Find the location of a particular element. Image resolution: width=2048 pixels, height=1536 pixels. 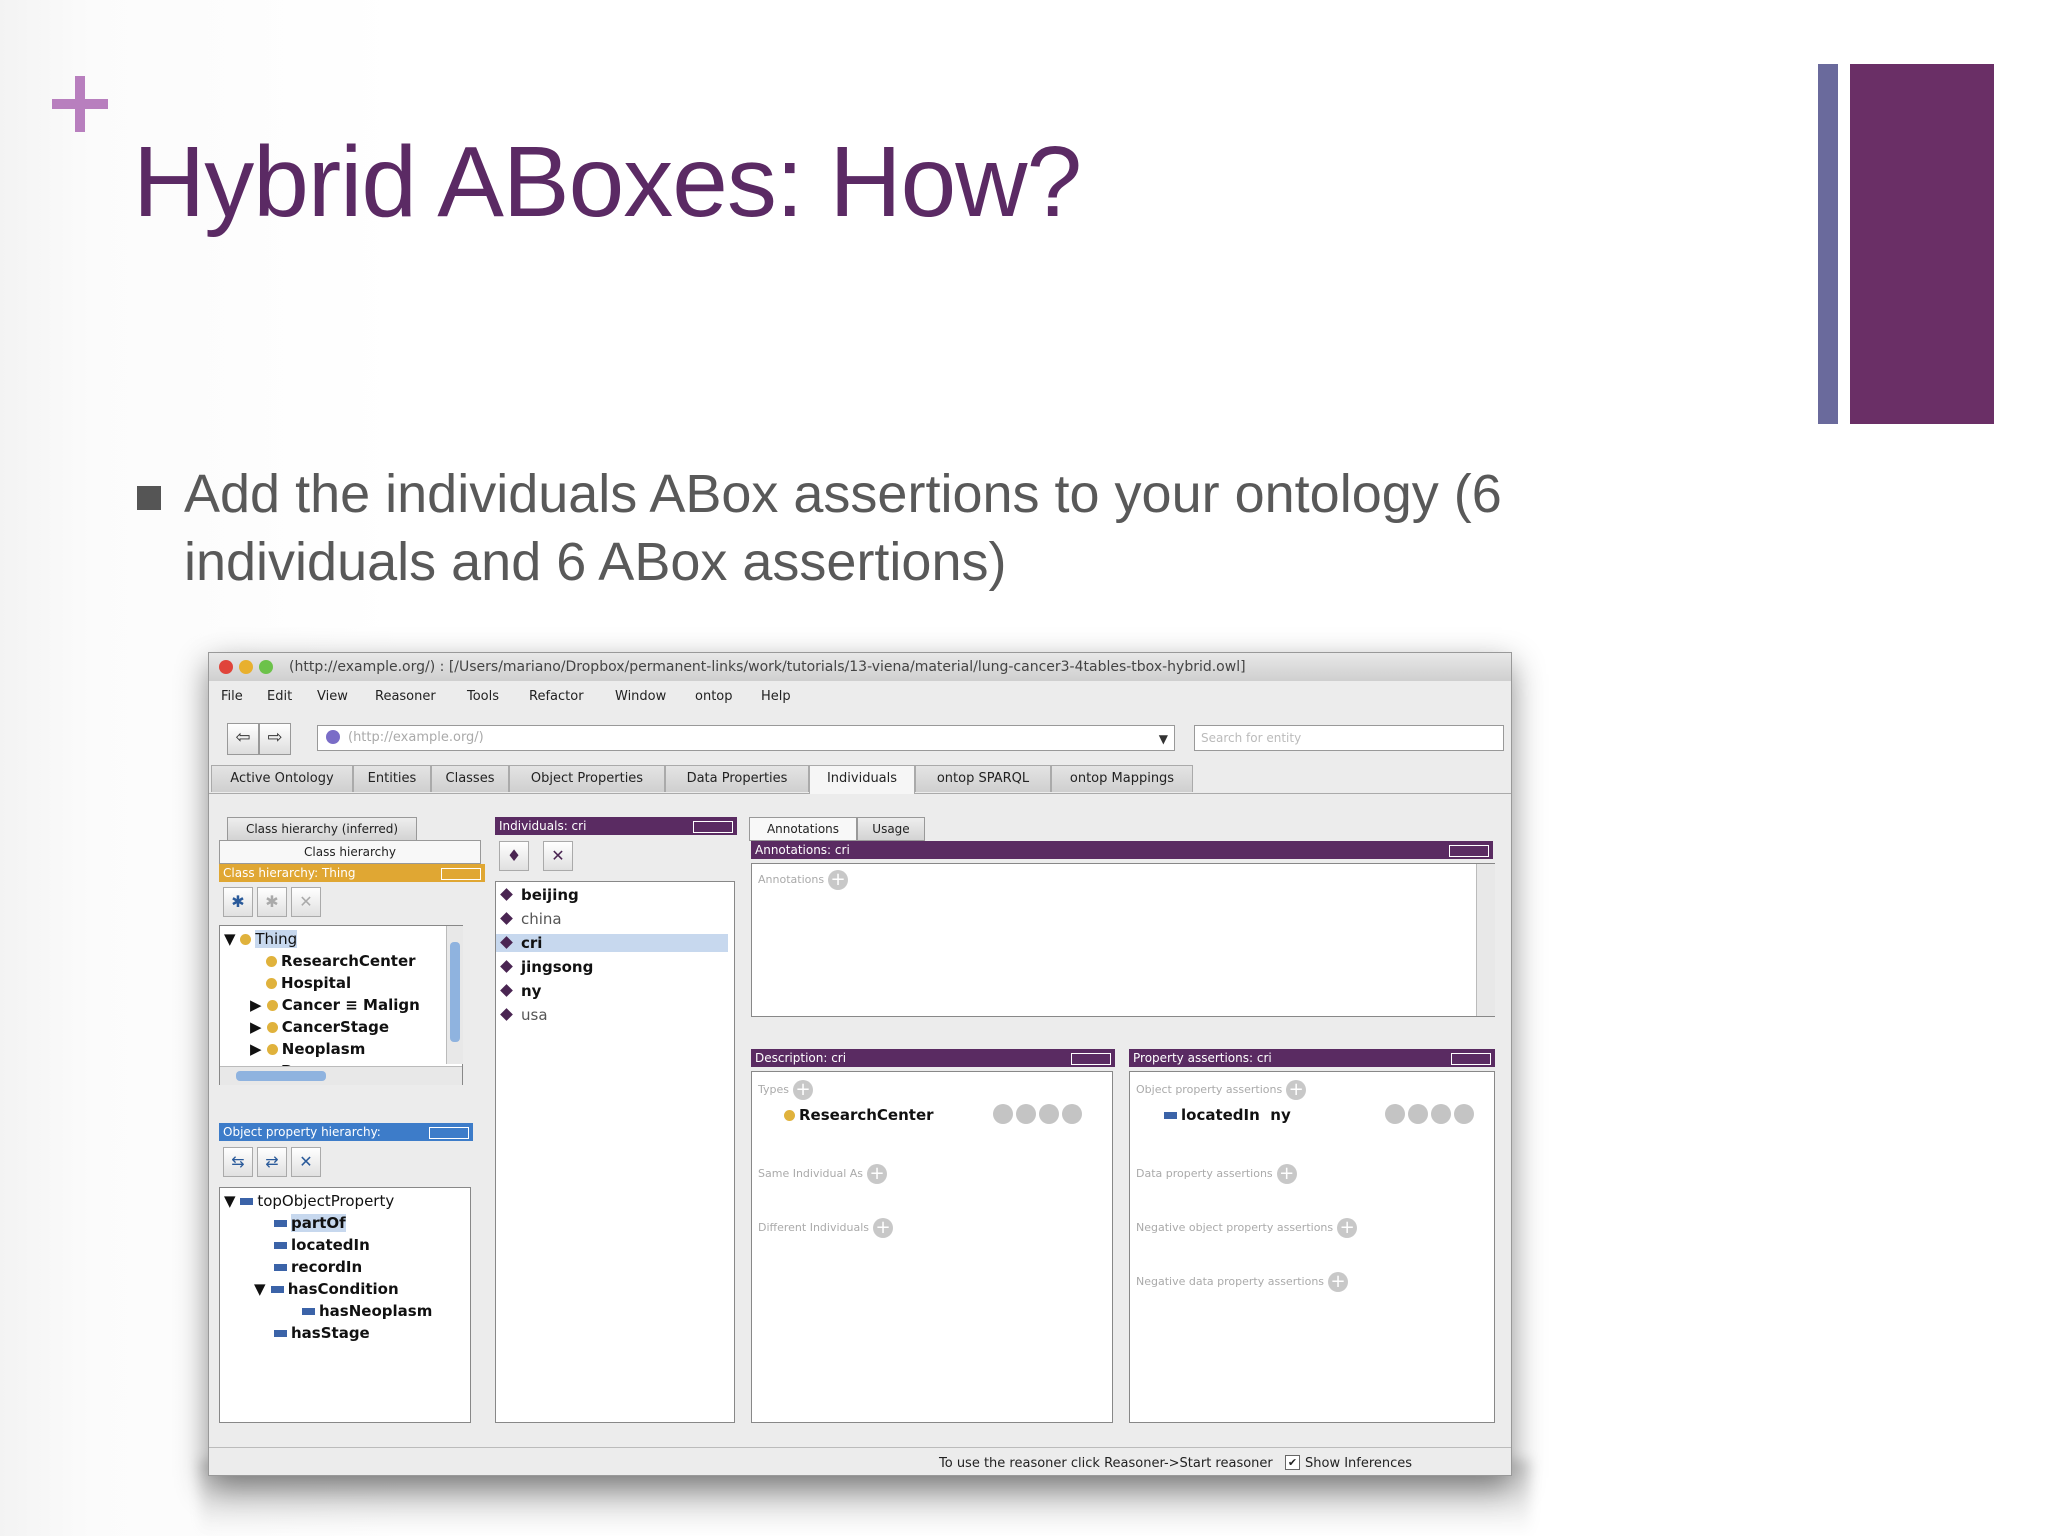

tab-data-properties: Data Properties is located at coordinates (737, 778).